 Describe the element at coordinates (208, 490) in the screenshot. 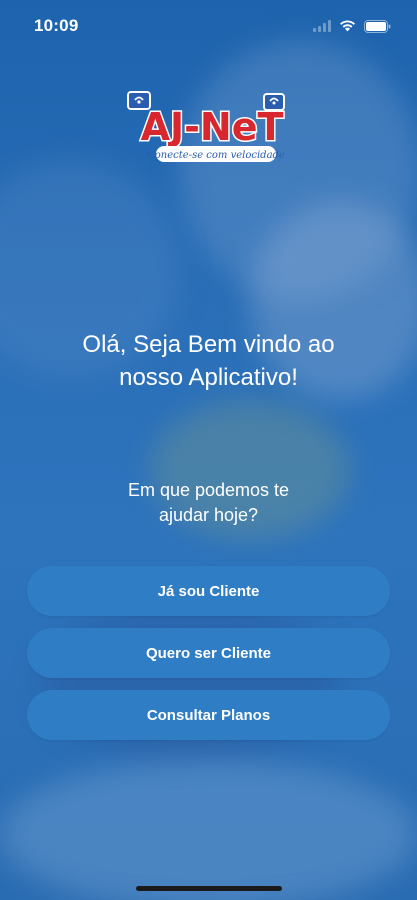

I see `question-line-1: Em que podemos te` at that location.